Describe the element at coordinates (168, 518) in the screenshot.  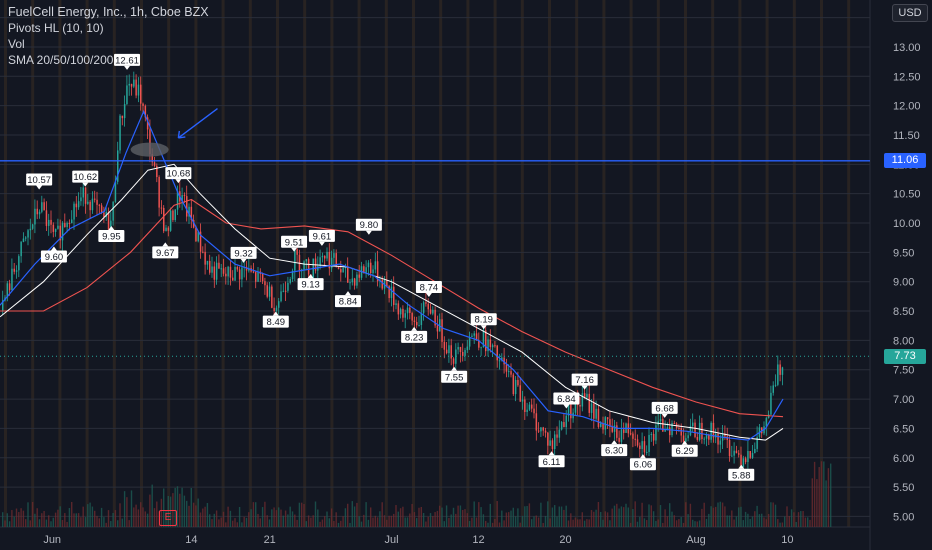
I see `earnings-icon: E` at that location.